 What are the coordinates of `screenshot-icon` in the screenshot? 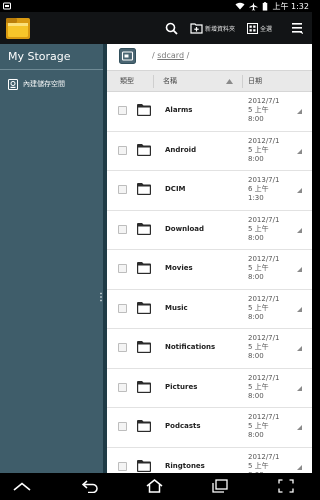 It's located at (286, 486).